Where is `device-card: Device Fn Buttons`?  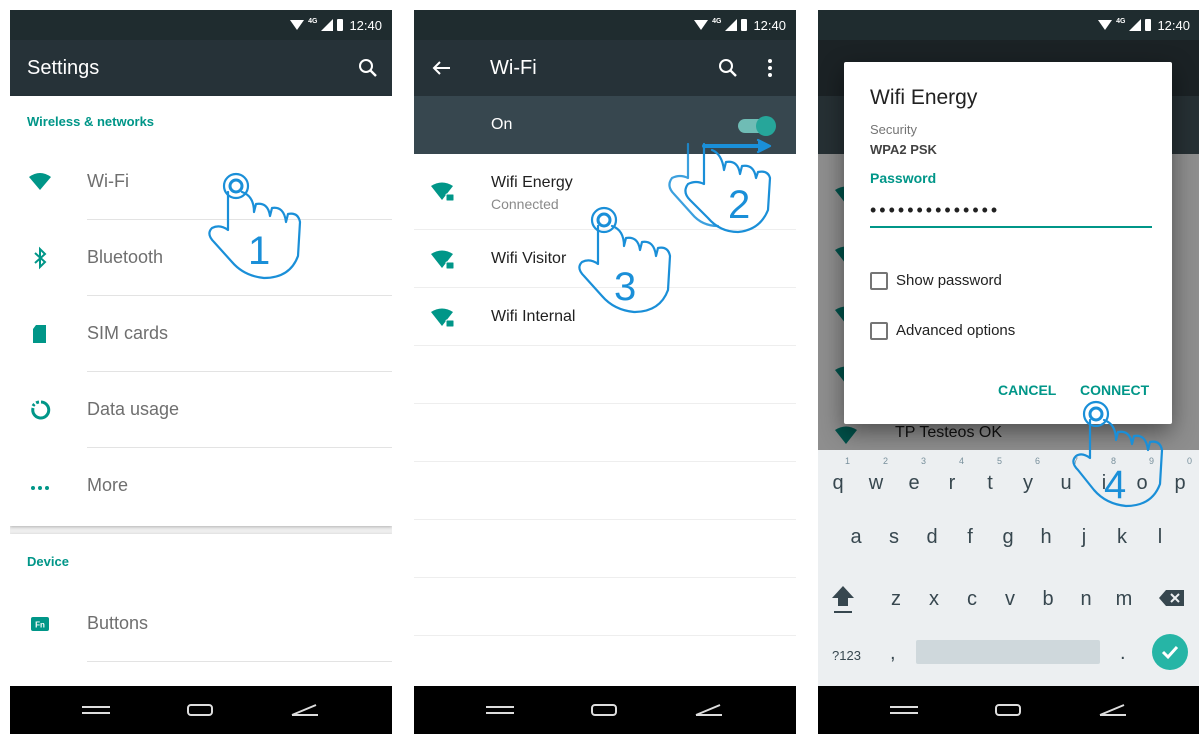 device-card: Device Fn Buttons is located at coordinates (201, 614).